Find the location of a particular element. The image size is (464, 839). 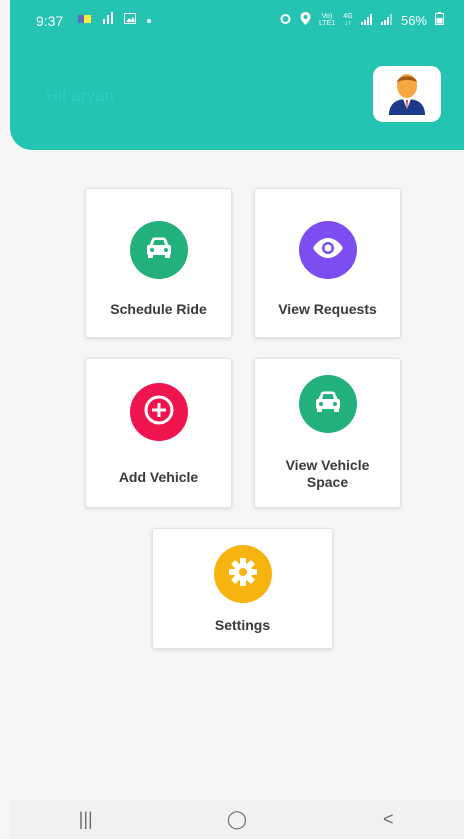

system-nav-bar: ||| ◯ < is located at coordinates (237, 819).